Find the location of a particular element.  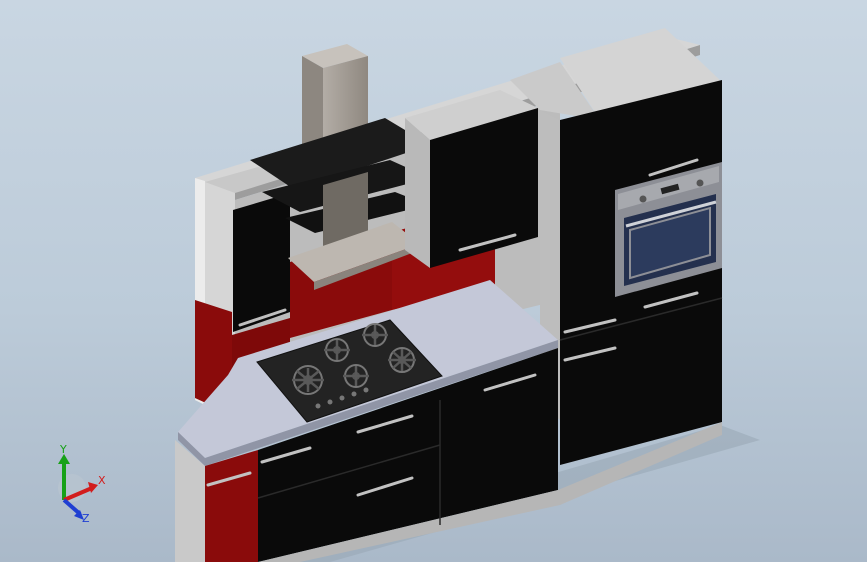

oven-knob-right is located at coordinates (700, 183).